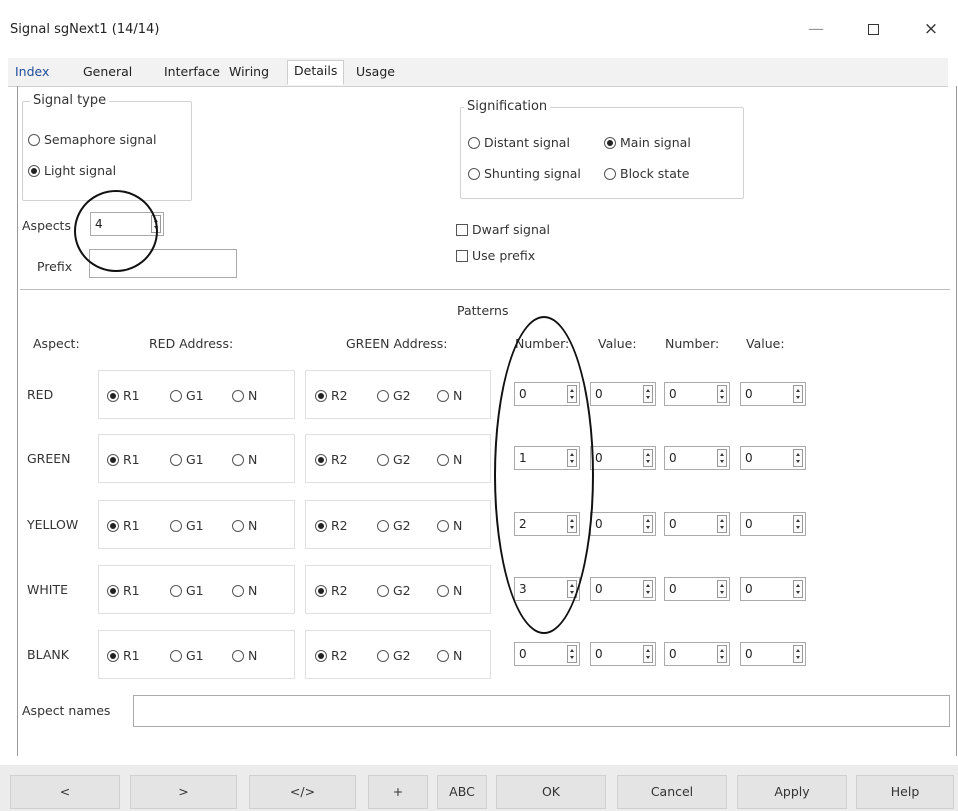 The image size is (958, 811). Describe the element at coordinates (375, 71) in the screenshot. I see `tab-usage: Usage` at that location.